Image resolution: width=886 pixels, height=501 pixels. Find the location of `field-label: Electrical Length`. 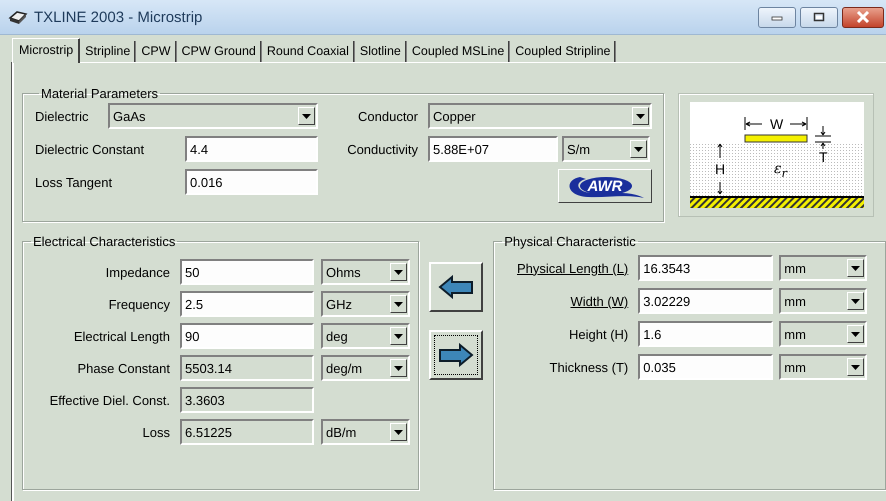

field-label: Electrical Length is located at coordinates (121, 336).